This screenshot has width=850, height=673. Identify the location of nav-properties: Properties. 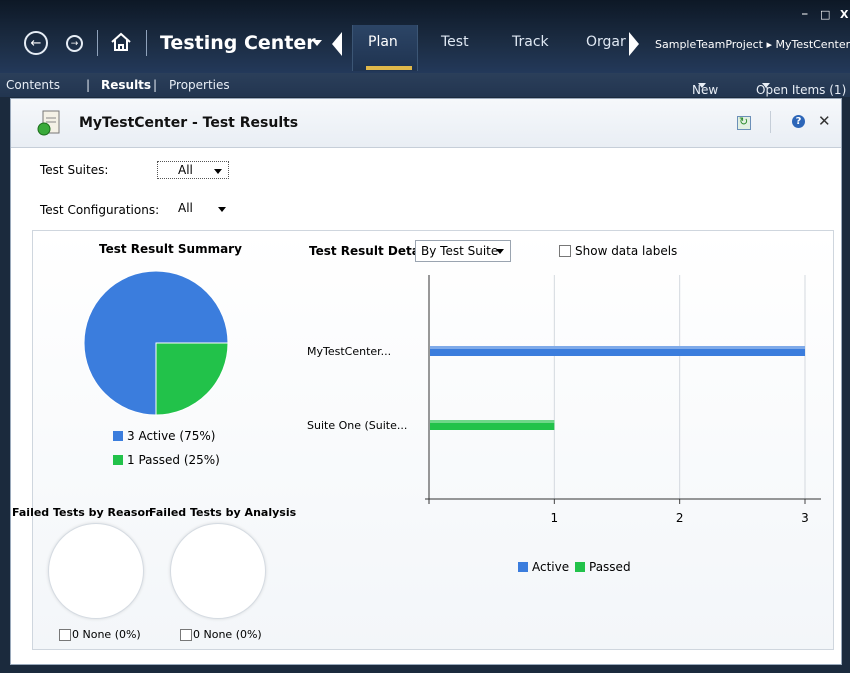
(199, 85).